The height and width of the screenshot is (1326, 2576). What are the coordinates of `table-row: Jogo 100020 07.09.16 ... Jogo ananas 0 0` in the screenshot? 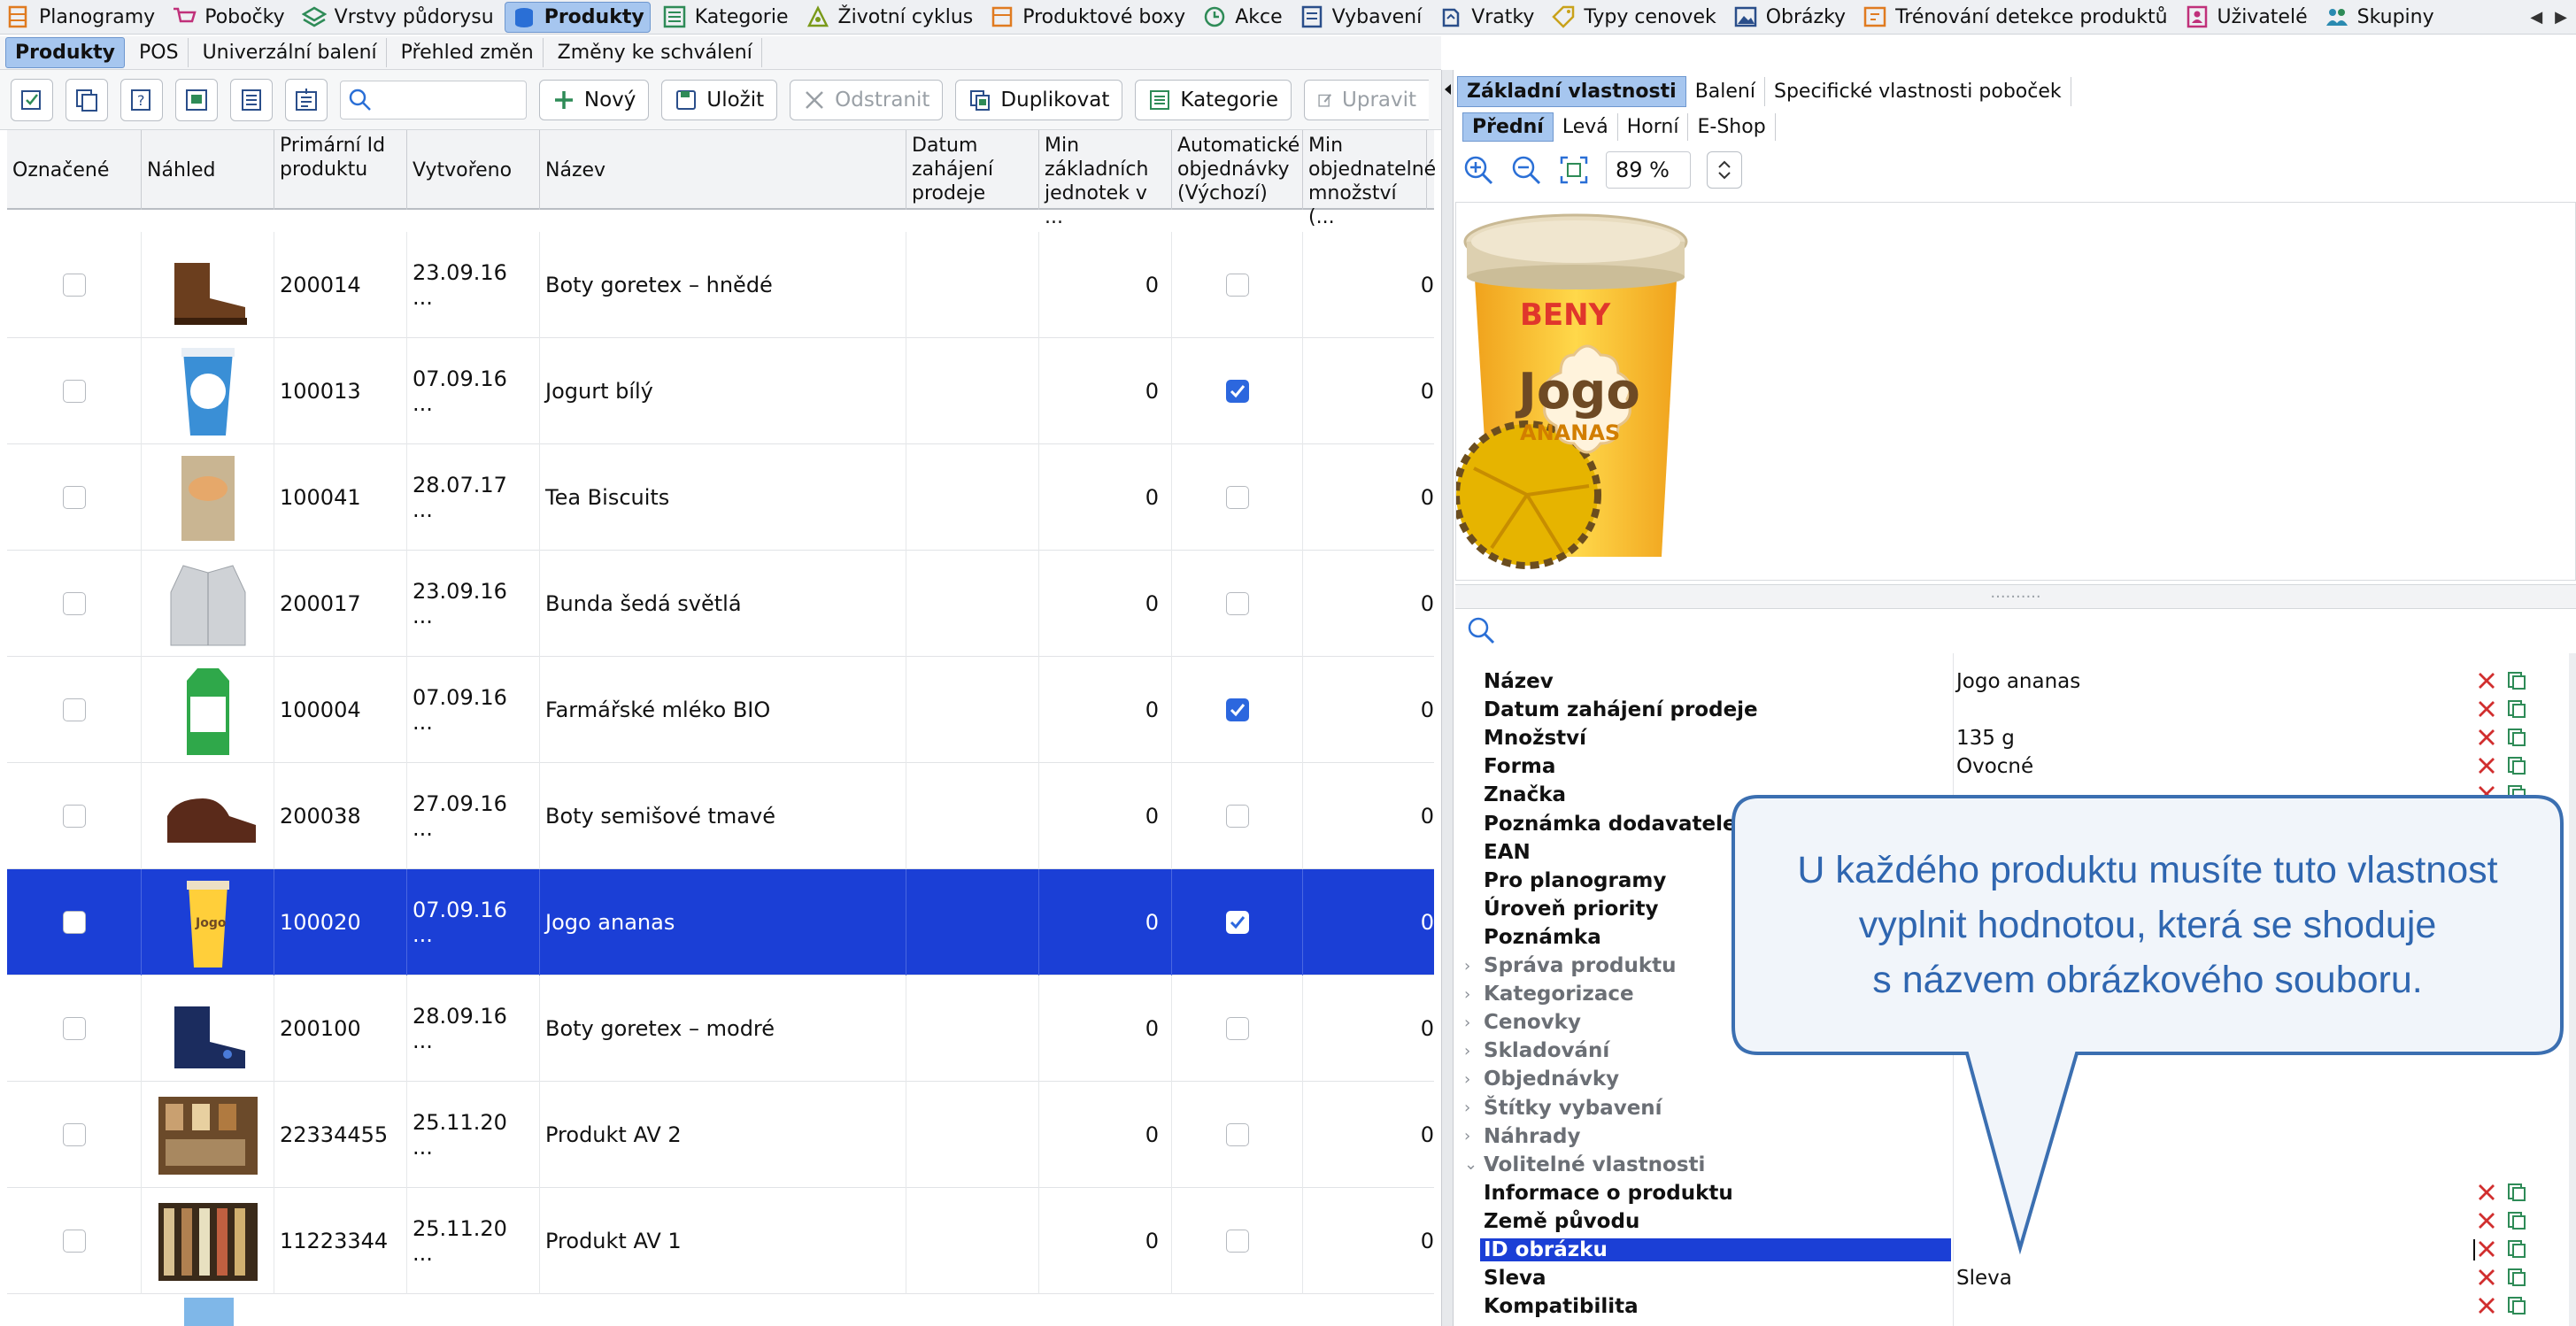 It's located at (720, 922).